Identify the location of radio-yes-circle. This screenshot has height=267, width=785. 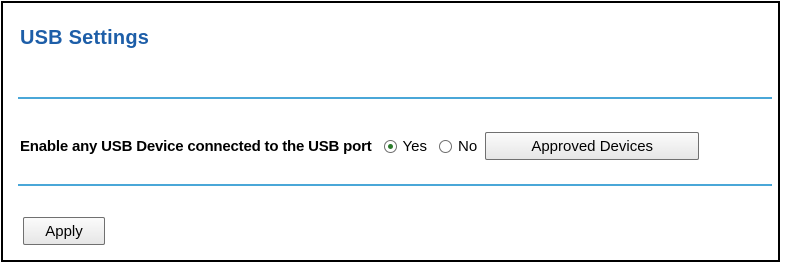
(390, 146).